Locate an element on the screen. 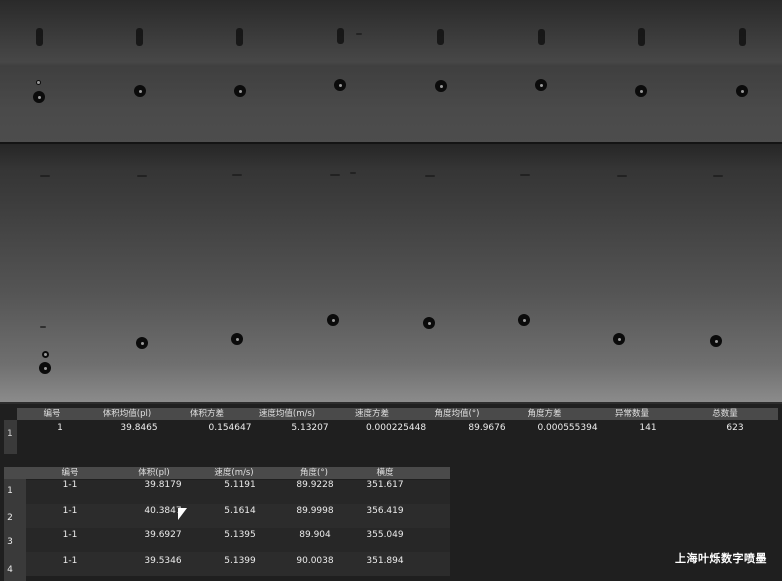 Image resolution: width=782 pixels, height=581 pixels. column-header: 异常数量 is located at coordinates (632, 414).